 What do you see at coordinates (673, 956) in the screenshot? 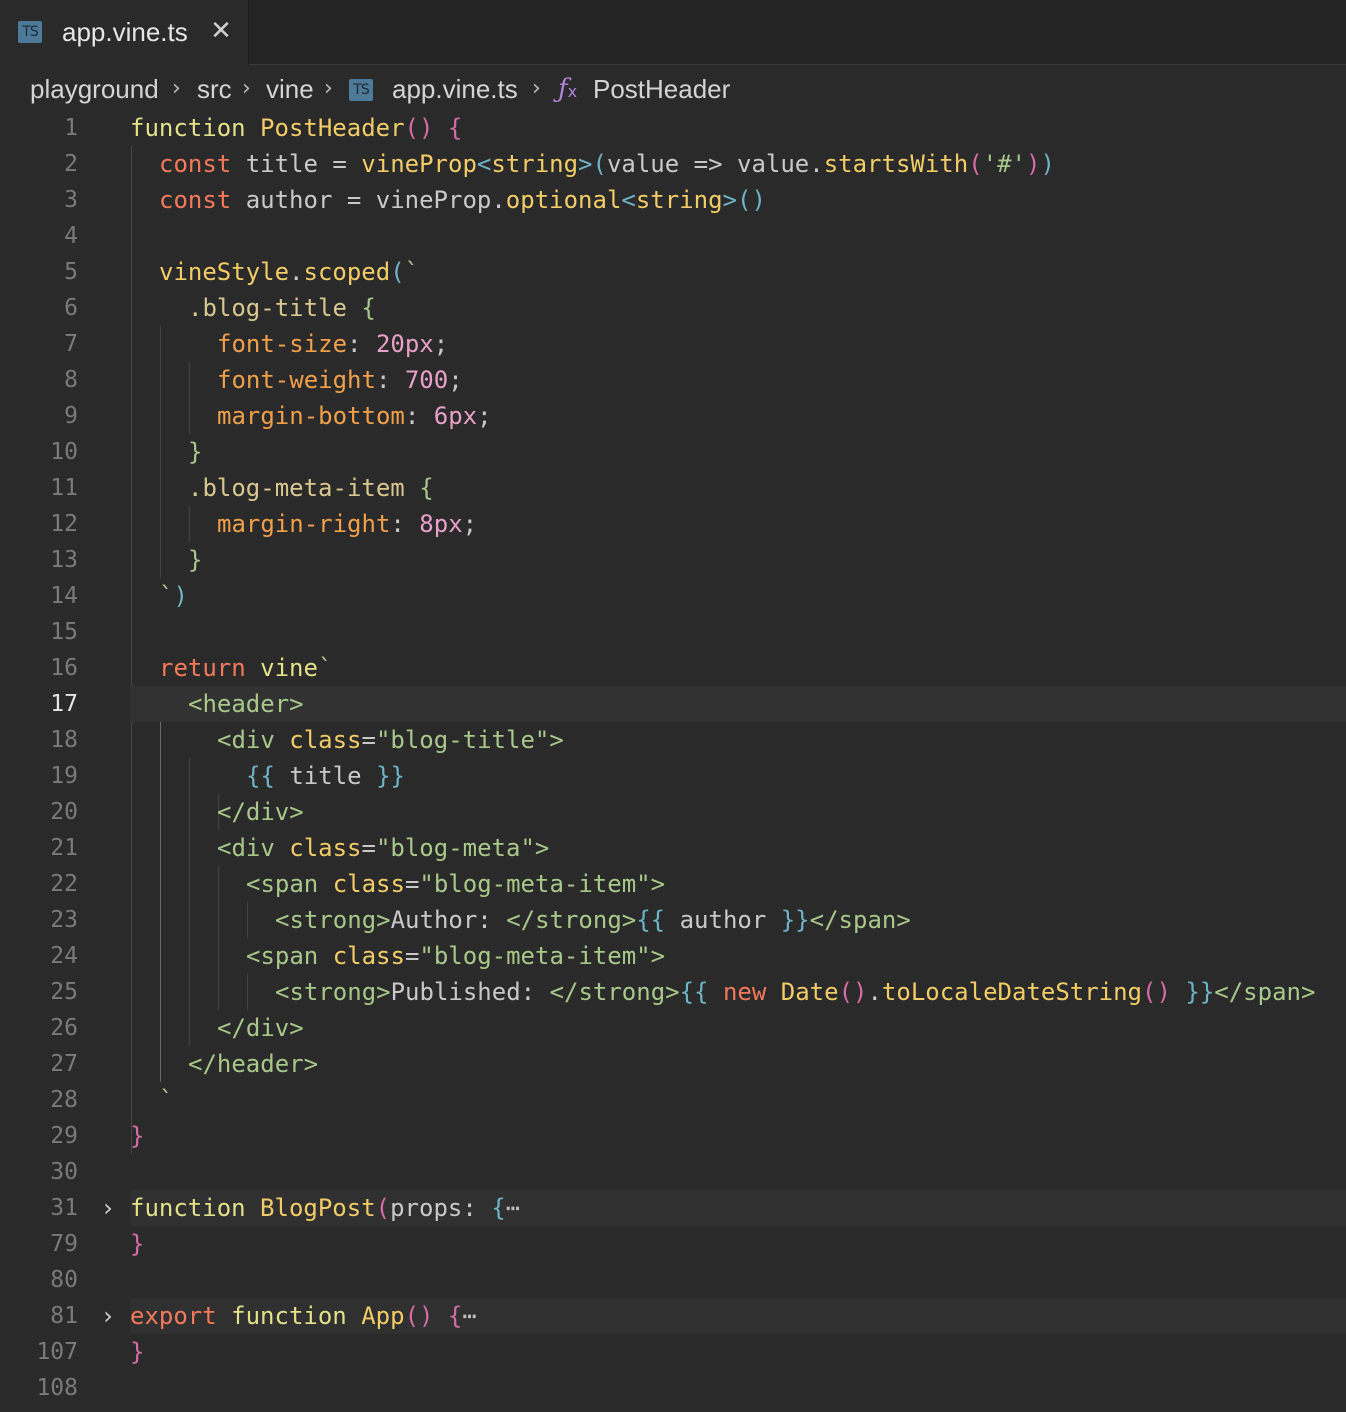
I see `code-line: 24 <span class="blog-meta-item">` at bounding box center [673, 956].